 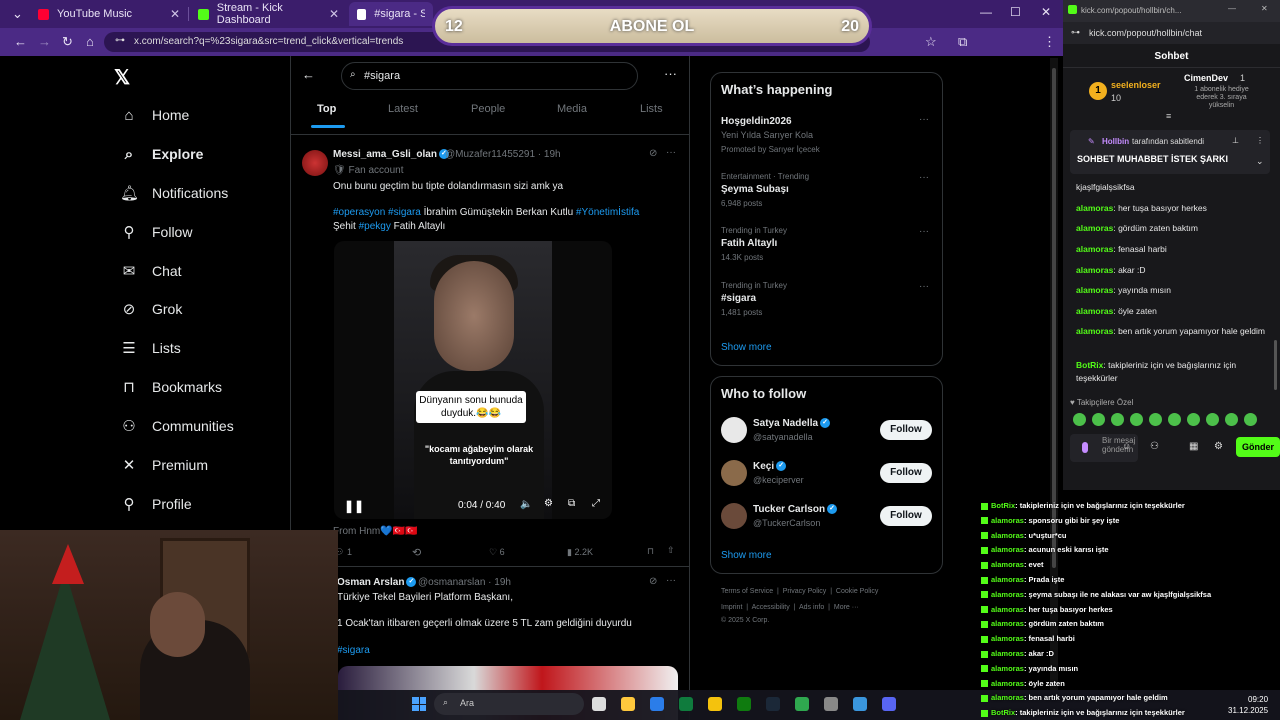 I want to click on bookmark-button: ⊓, so click(x=650, y=551).